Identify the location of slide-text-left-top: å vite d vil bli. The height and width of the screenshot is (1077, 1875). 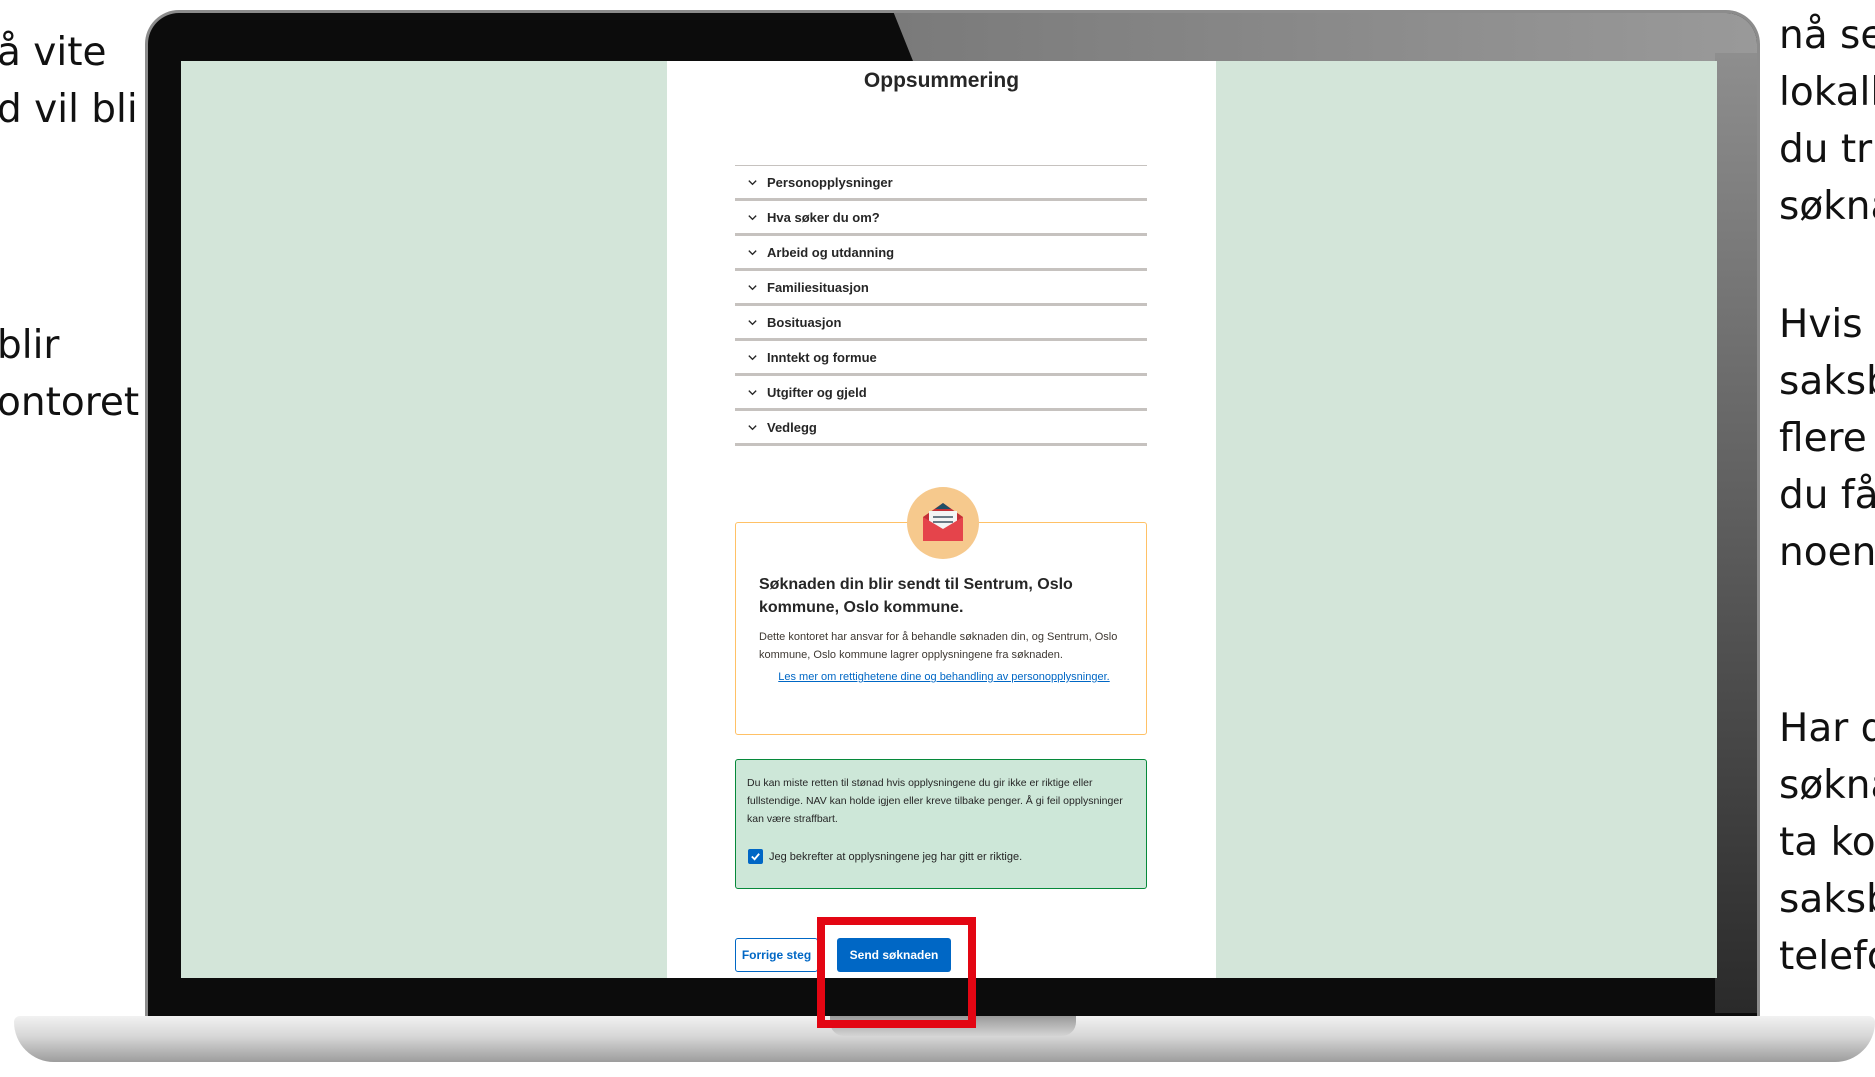
(69, 81).